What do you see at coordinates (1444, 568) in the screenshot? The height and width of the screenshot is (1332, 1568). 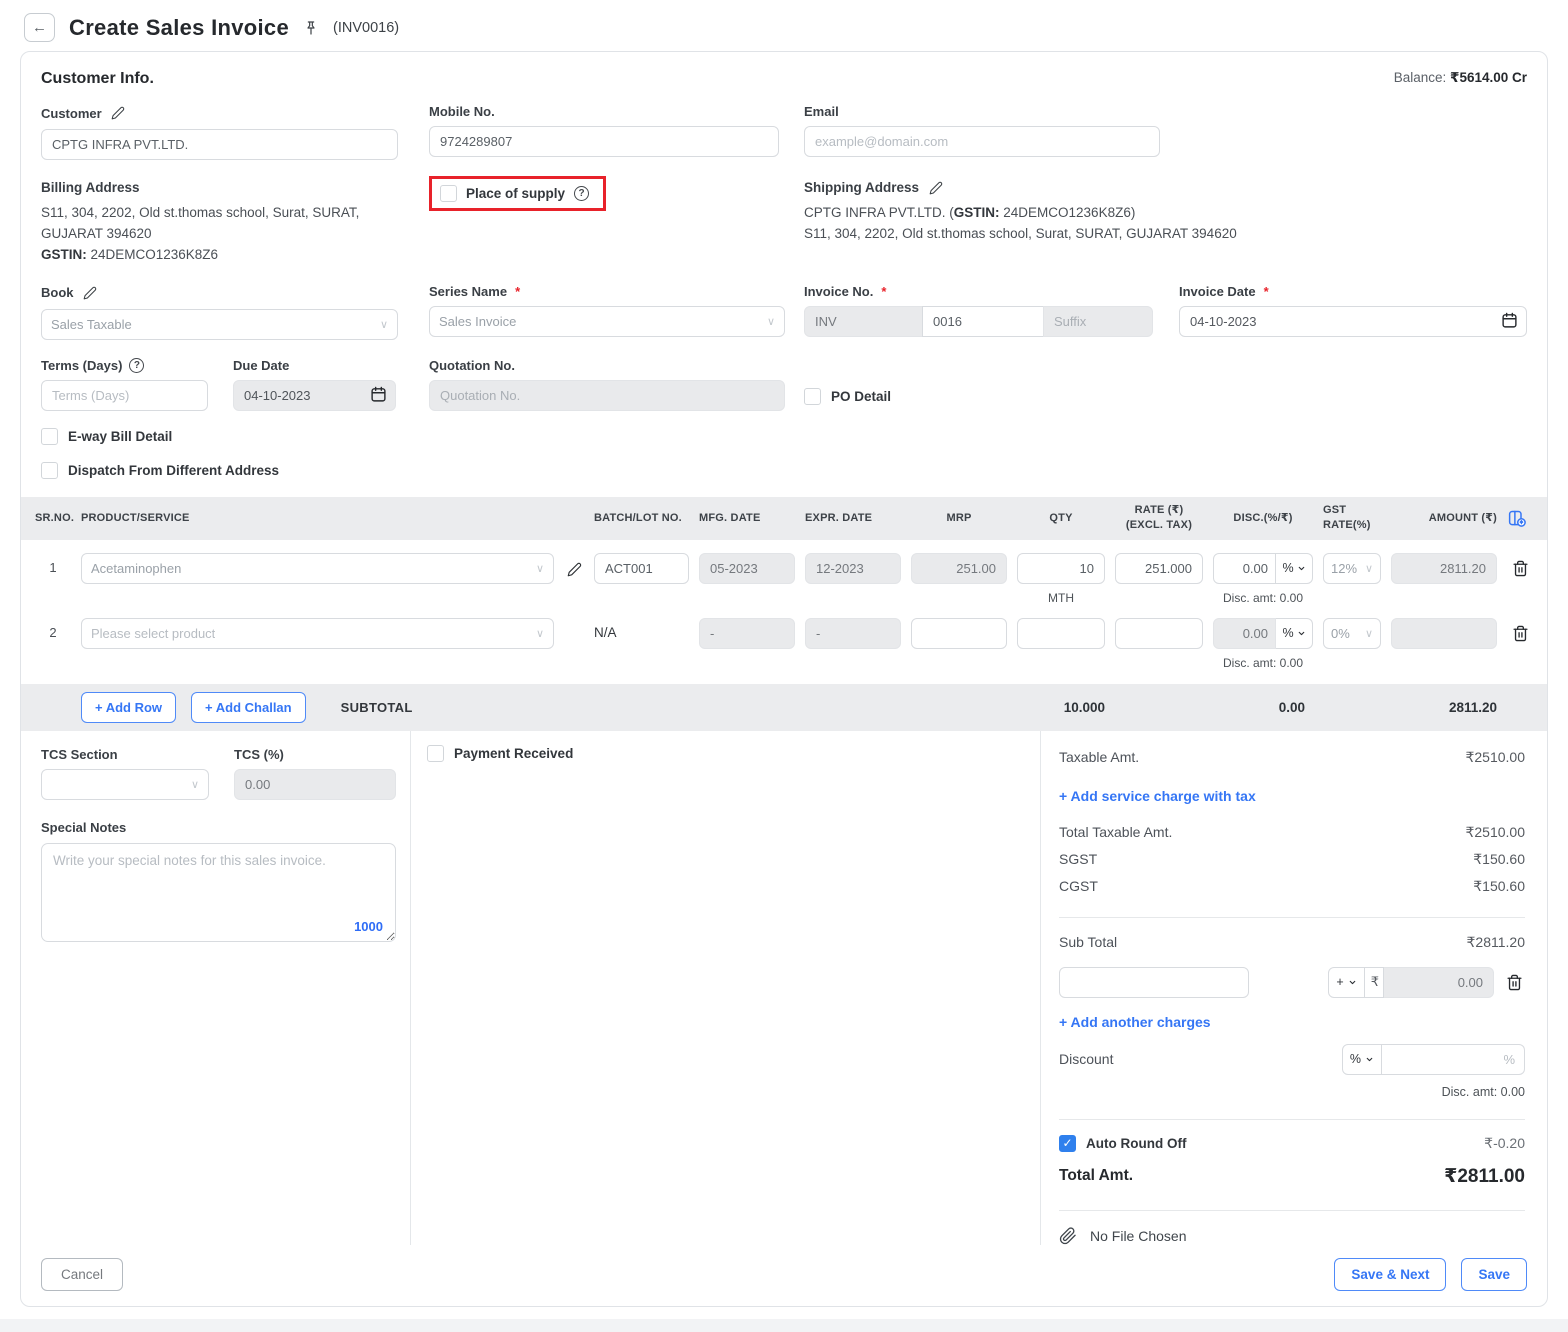 I see `row1-amount-input` at bounding box center [1444, 568].